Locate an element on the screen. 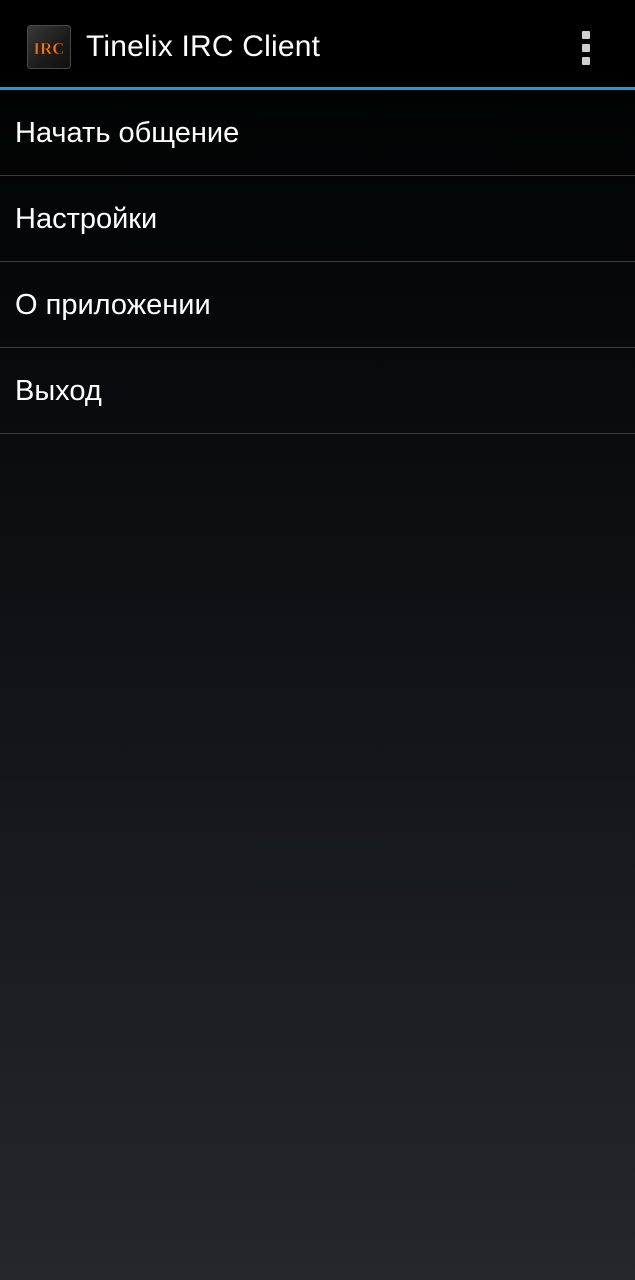 Image resolution: width=635 pixels, height=1280 pixels. action-bar: IRC Tinelix IRC Client is located at coordinates (317, 44).